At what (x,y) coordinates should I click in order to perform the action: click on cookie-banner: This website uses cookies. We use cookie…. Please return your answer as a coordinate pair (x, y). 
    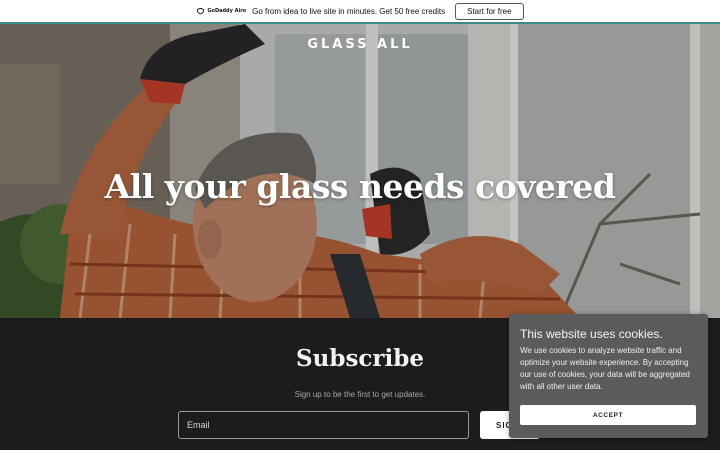
    Looking at the image, I should click on (608, 376).